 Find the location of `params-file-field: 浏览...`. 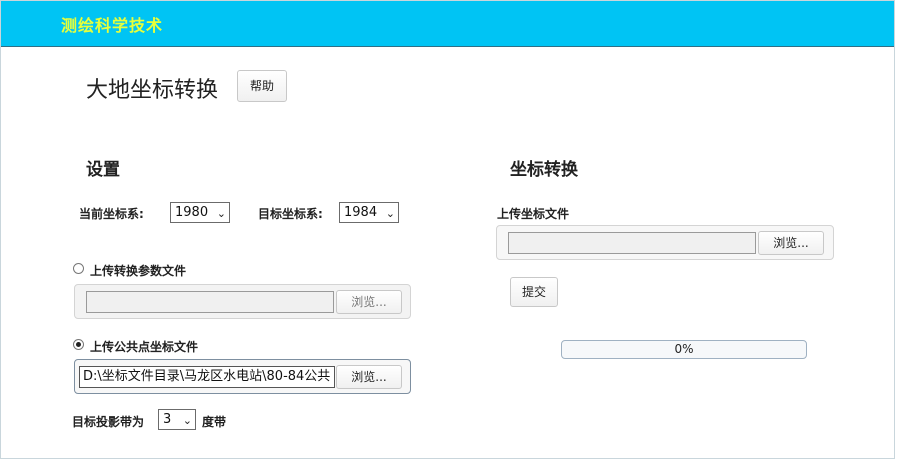

params-file-field: 浏览... is located at coordinates (242, 301).